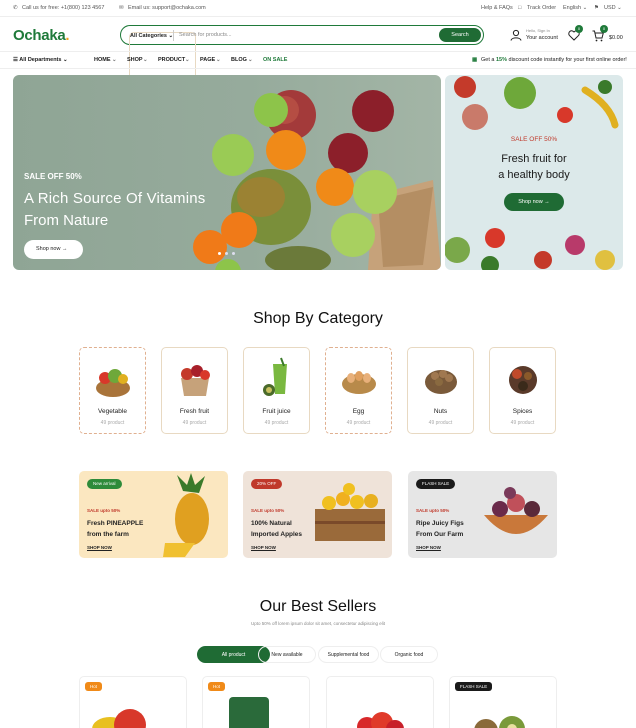 Image resolution: width=636 pixels, height=728 pixels. Describe the element at coordinates (276, 411) in the screenshot. I see `category-name: Fruit juice` at that location.